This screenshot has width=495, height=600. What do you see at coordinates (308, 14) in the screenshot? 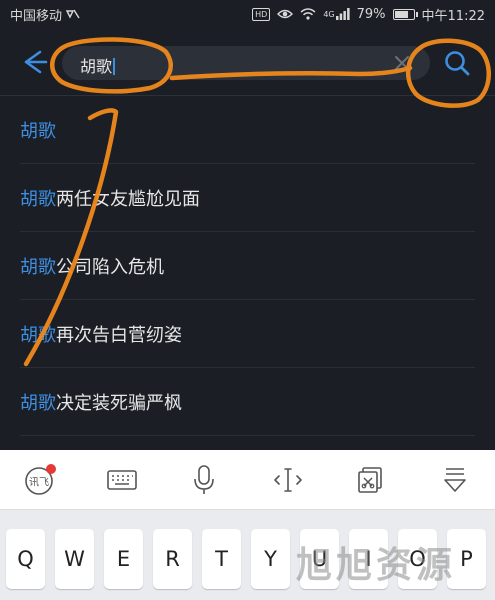
I see `wifi-icon` at bounding box center [308, 14].